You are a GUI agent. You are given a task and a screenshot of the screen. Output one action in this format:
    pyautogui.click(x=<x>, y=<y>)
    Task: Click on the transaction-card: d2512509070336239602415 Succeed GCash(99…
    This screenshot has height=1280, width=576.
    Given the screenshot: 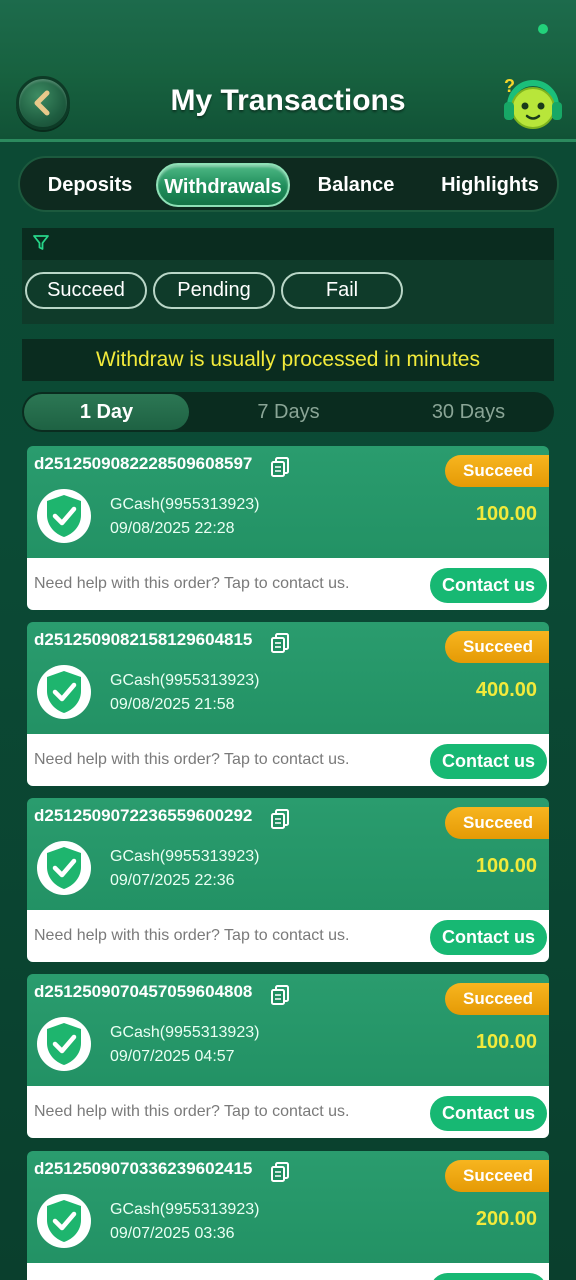 What is the action you would take?
    pyautogui.click(x=288, y=1215)
    